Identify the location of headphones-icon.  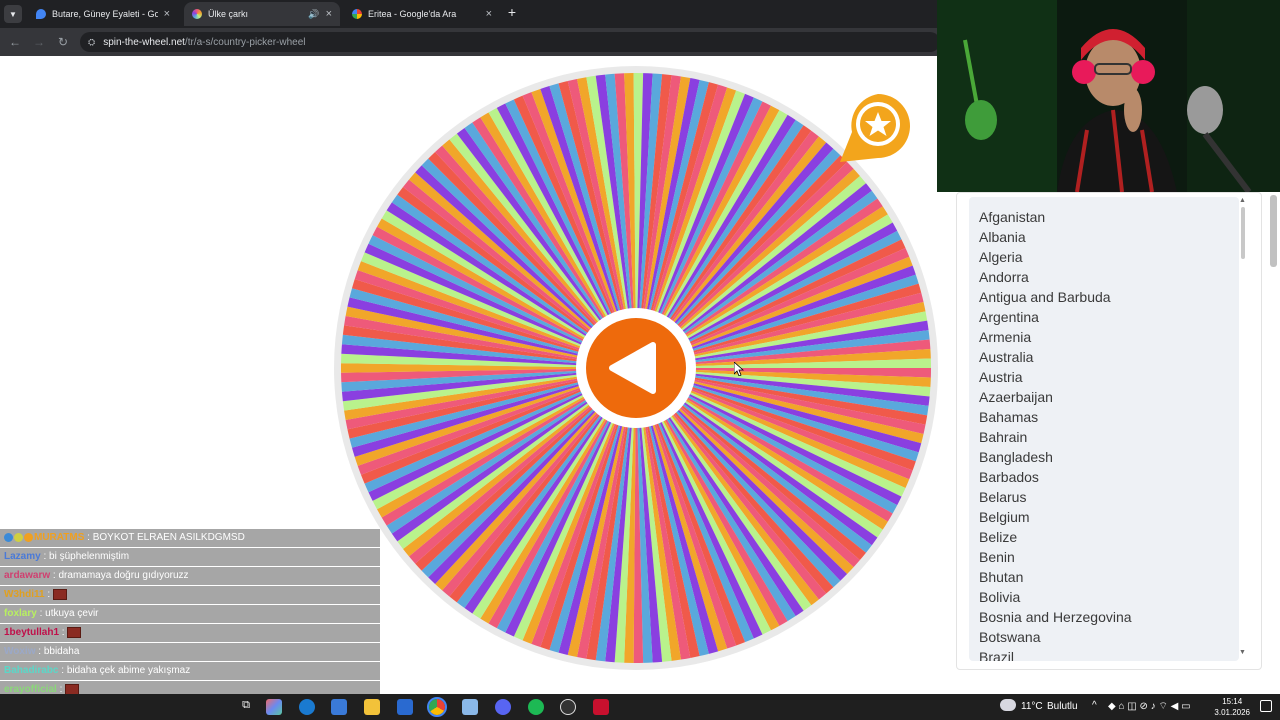
(1084, 72).